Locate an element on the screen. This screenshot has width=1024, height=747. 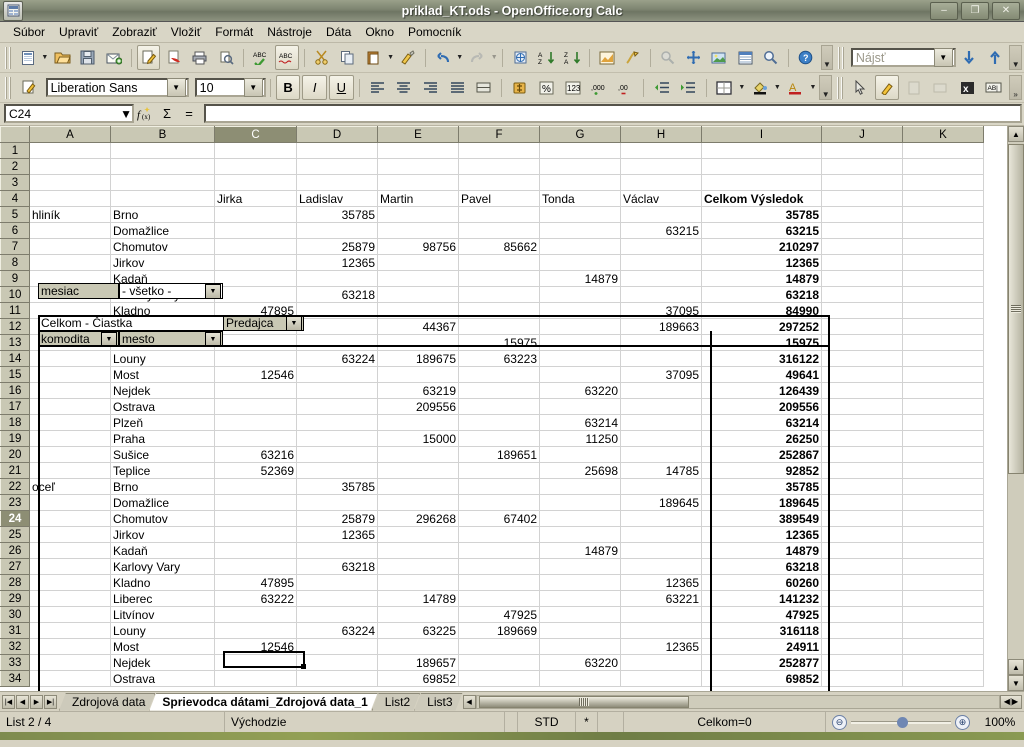
styles-and-formatting-icon is located at coordinates (28, 87).